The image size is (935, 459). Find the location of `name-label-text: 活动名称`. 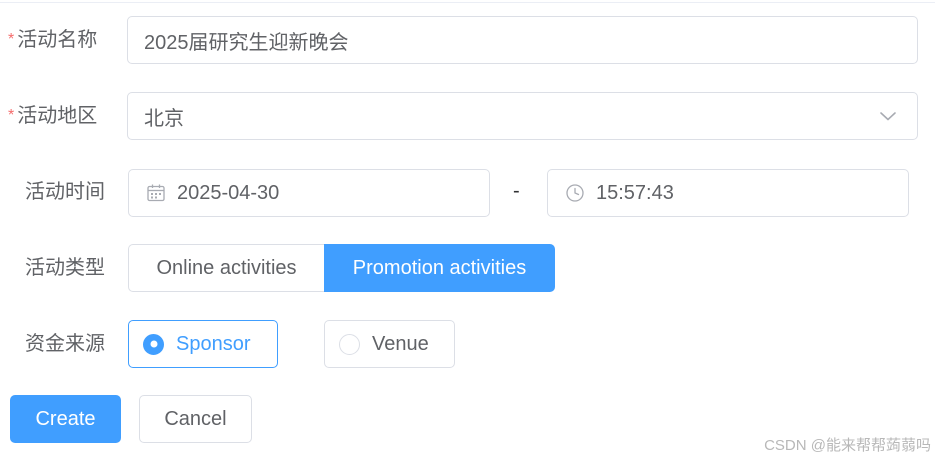

name-label-text: 活动名称 is located at coordinates (57, 40).